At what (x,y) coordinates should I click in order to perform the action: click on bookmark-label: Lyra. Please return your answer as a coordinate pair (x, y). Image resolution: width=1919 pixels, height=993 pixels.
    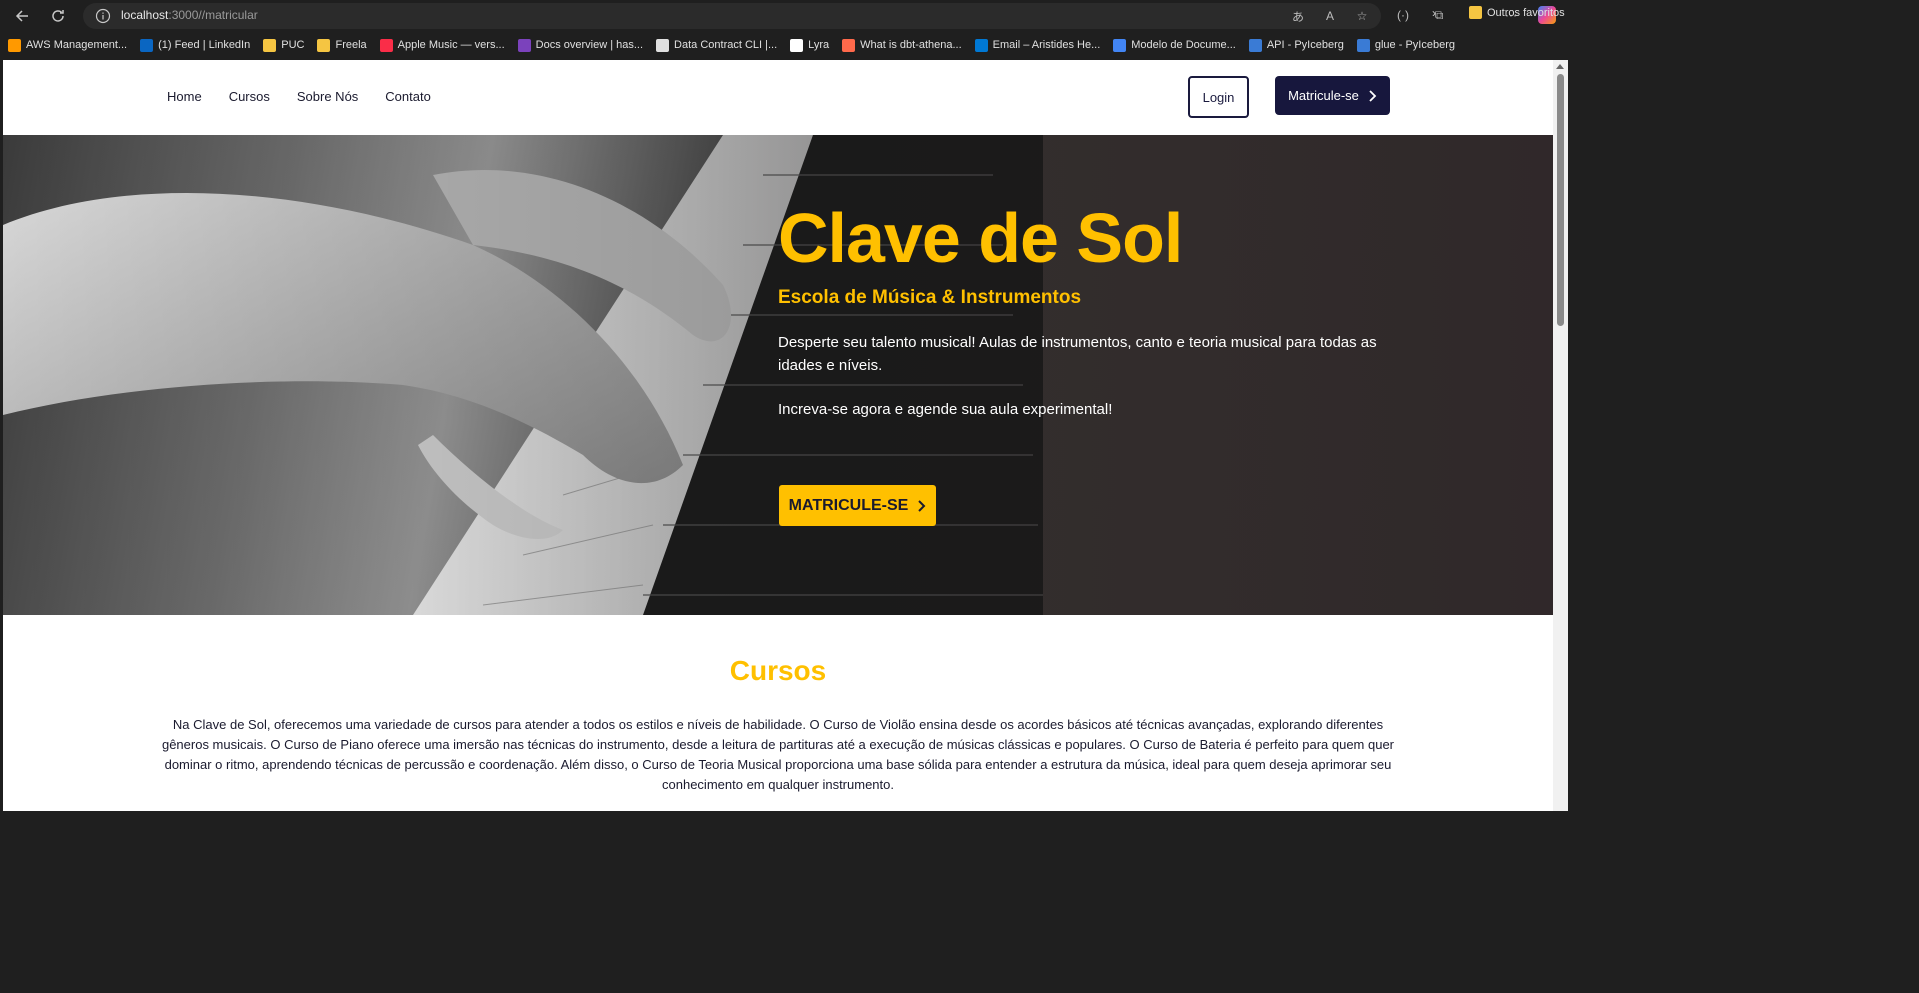
    Looking at the image, I should click on (819, 45).